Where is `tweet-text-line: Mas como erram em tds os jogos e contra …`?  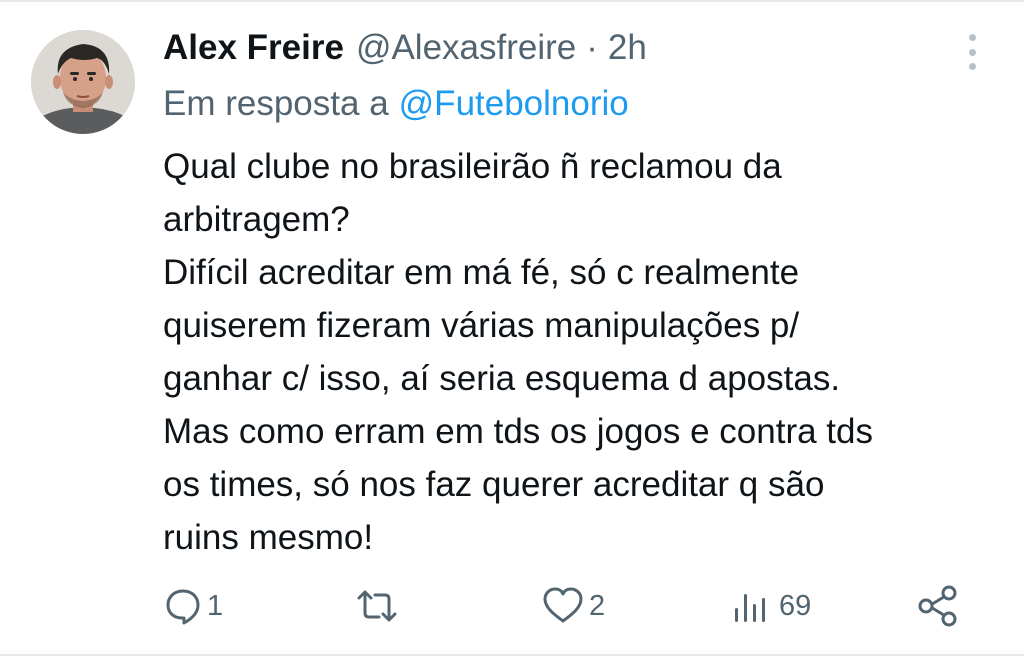
tweet-text-line: Mas como erram em tds os jogos e contra … is located at coordinates (518, 431).